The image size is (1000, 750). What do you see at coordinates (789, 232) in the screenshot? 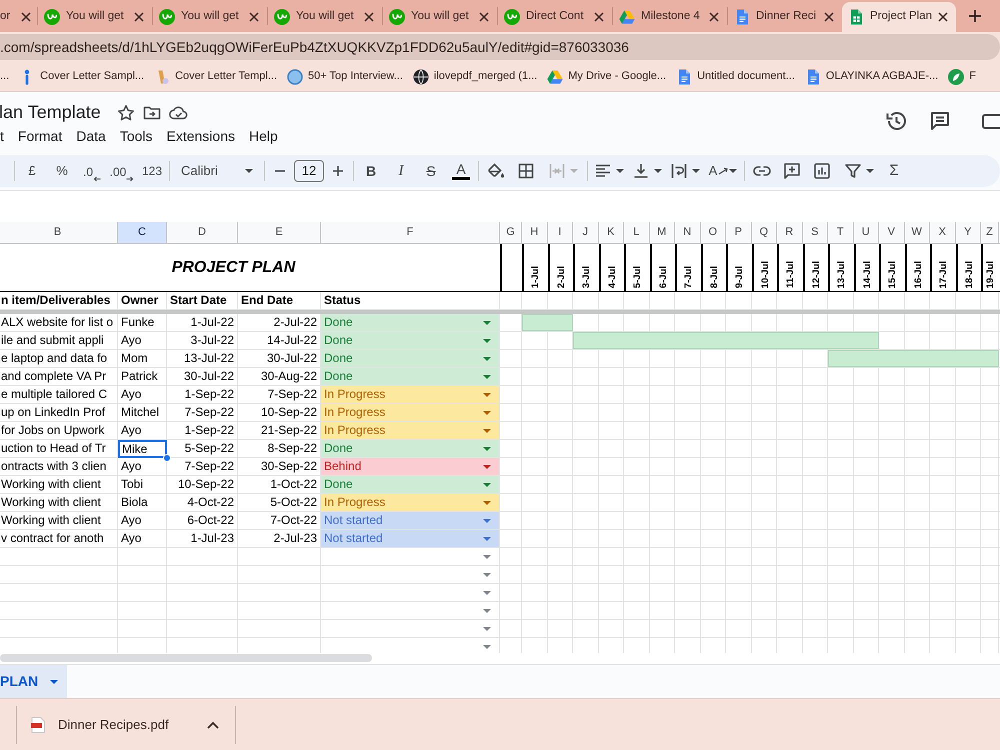
I see `column-header: R` at bounding box center [789, 232].